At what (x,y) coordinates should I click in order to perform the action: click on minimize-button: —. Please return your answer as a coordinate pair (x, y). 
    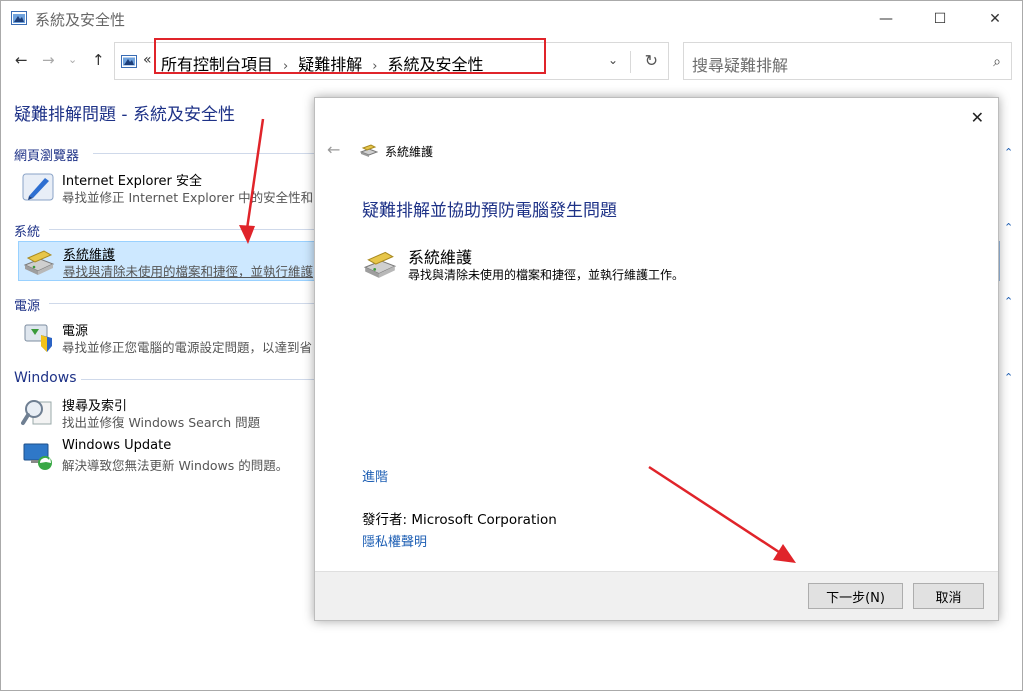
    Looking at the image, I should click on (886, 19).